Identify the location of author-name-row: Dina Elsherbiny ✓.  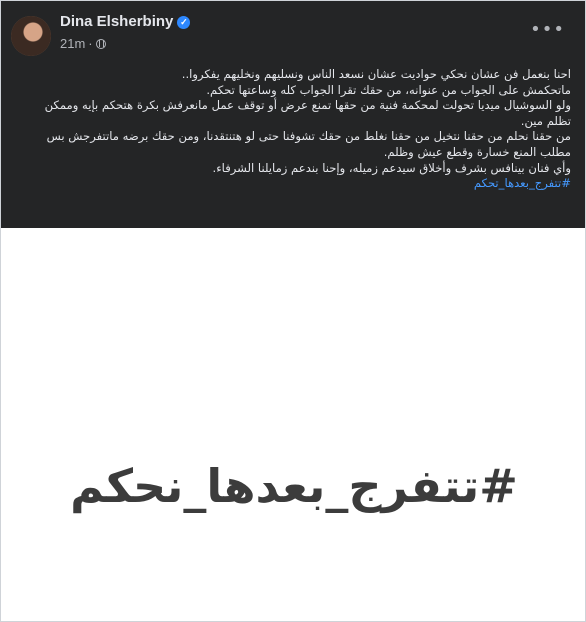
(125, 21).